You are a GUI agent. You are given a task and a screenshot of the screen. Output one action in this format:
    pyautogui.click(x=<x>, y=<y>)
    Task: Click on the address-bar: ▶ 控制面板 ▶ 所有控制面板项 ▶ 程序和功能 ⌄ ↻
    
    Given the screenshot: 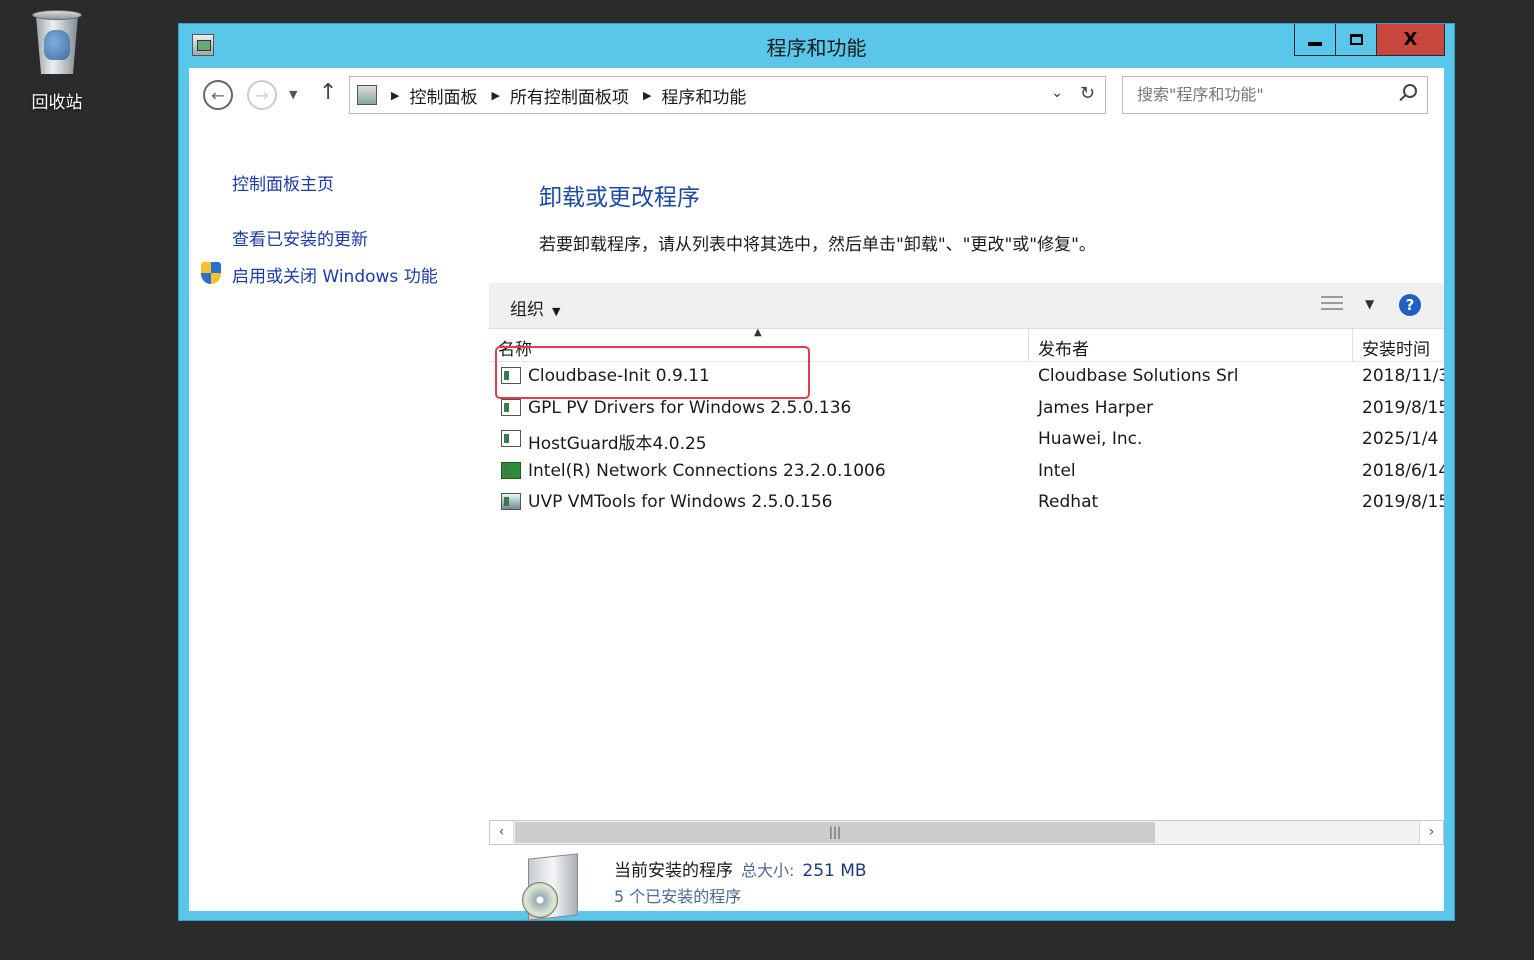 What is the action you would take?
    pyautogui.click(x=727, y=95)
    